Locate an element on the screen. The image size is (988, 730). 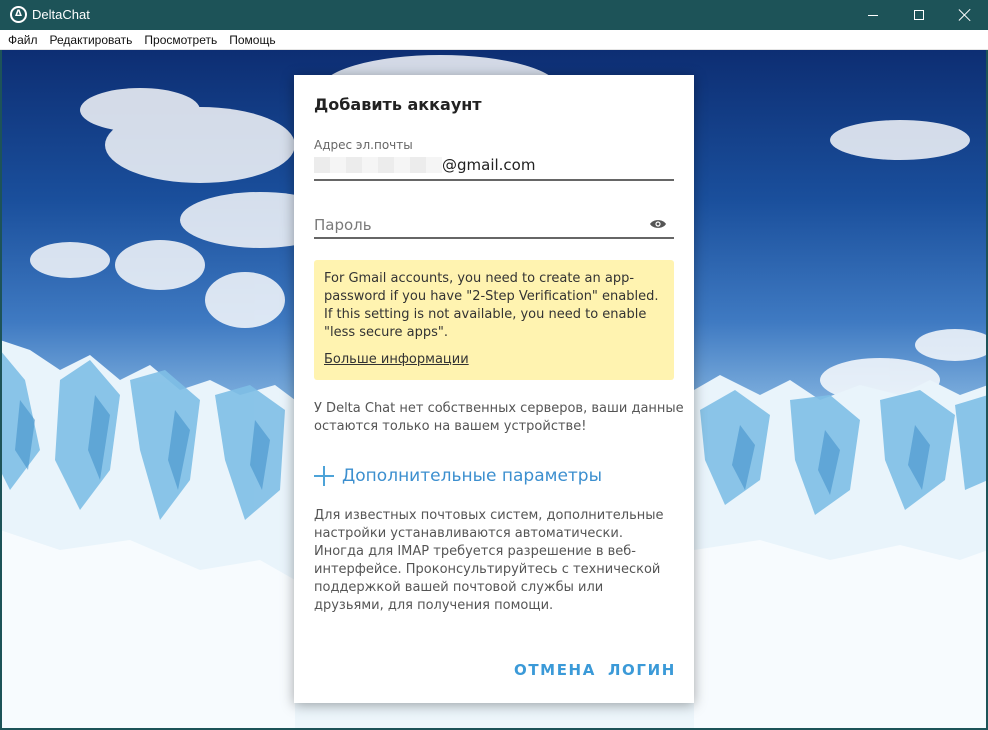
email-redacted-part is located at coordinates (378, 165).